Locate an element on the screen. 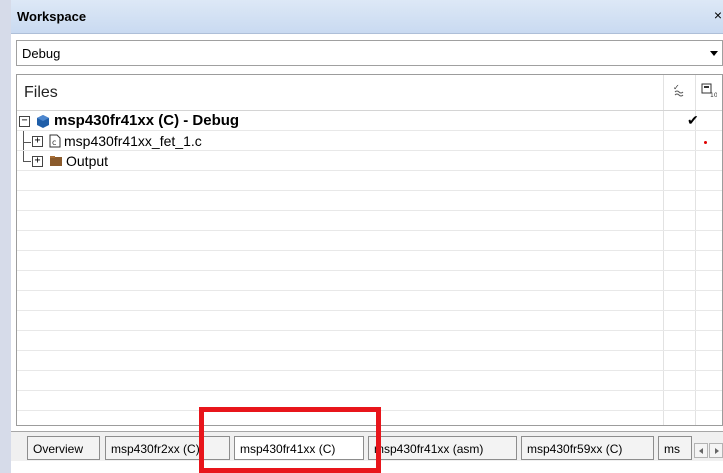  arrow-left-icon is located at coordinates (701, 451).